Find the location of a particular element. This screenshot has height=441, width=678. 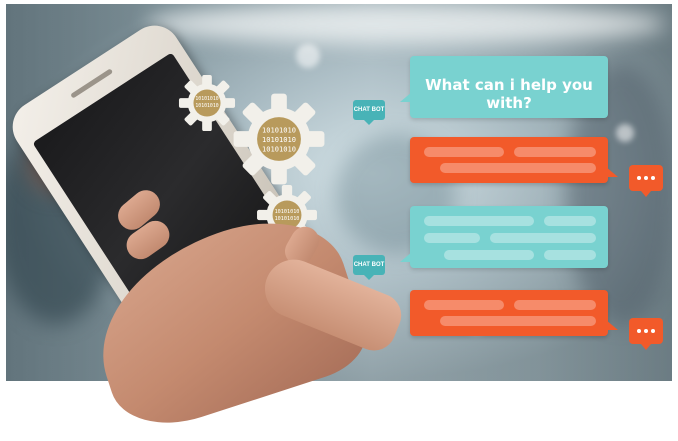

gear-icon: 10101010 10101010 10101010 is located at coordinates (279, 139).